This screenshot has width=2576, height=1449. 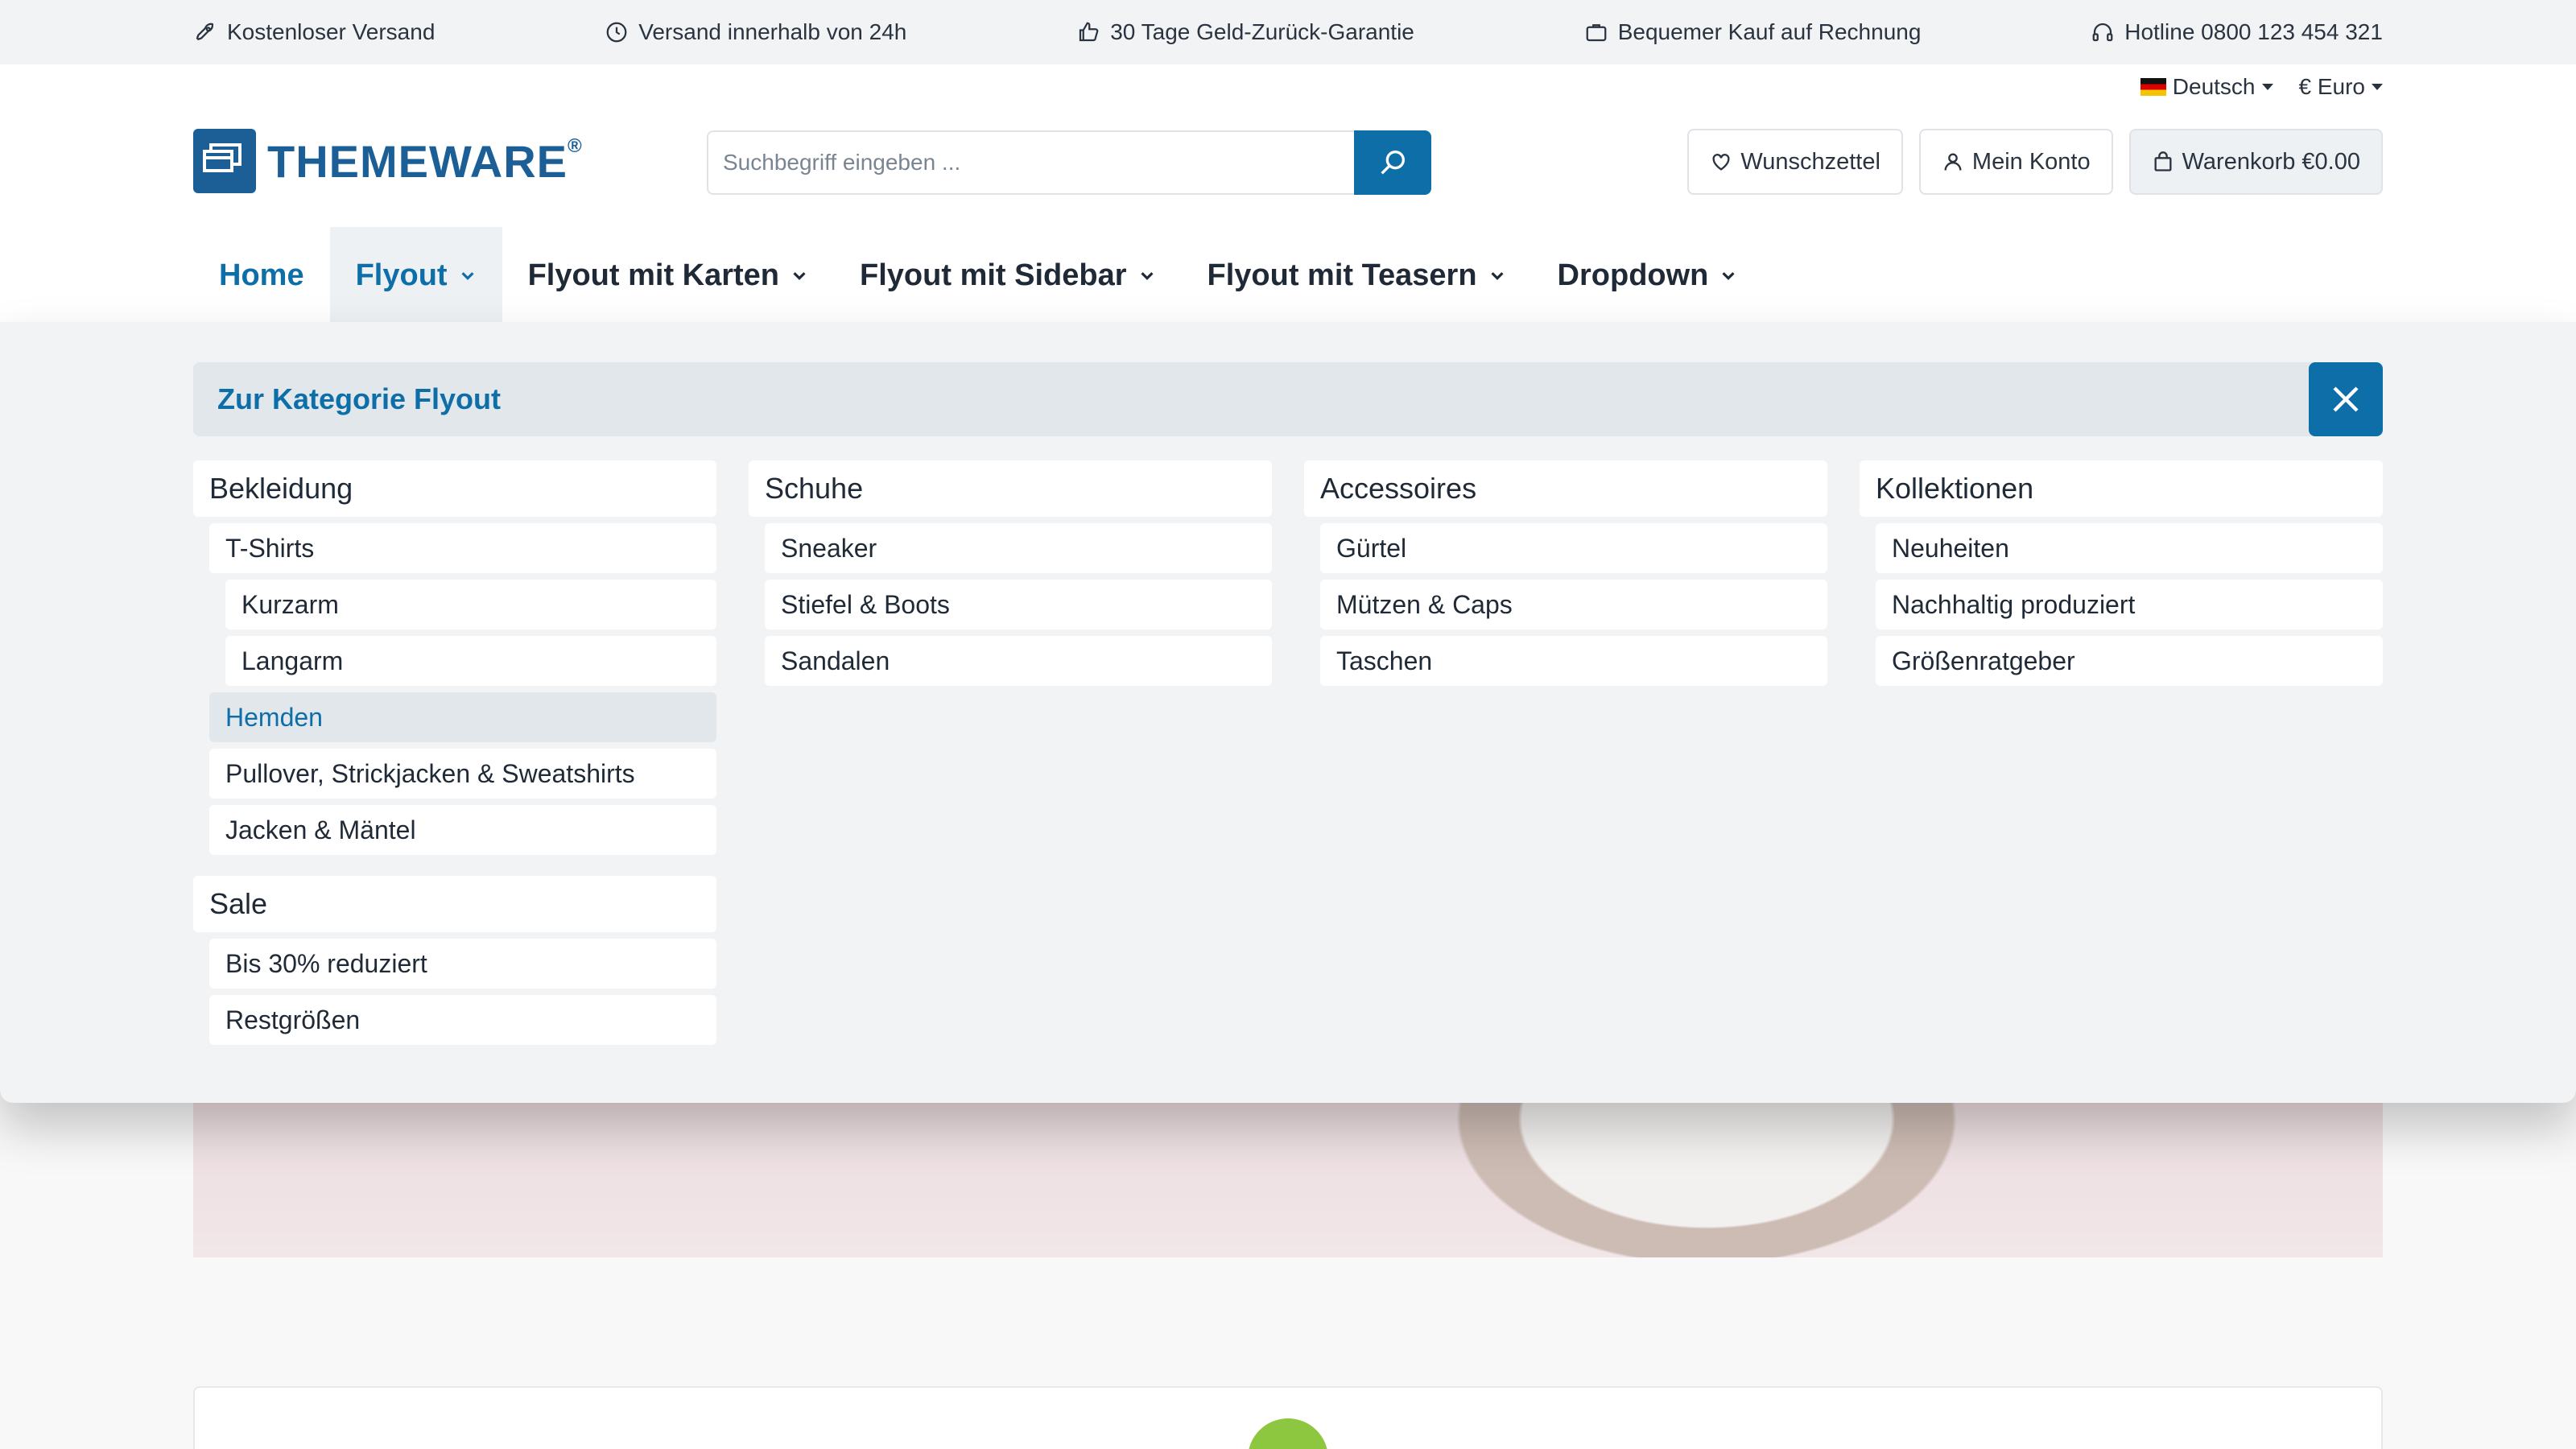 I want to click on usp-item: Hotline 0800 123 454 321, so click(x=2237, y=32).